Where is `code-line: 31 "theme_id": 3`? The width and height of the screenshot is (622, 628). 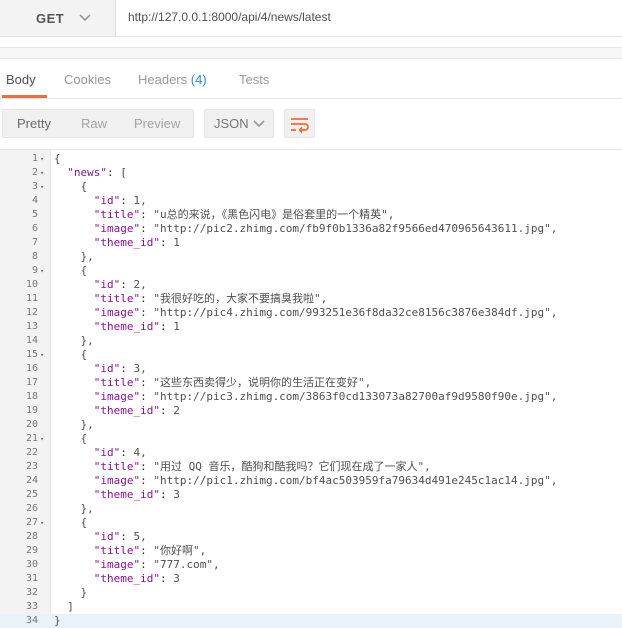 code-line: 31 "theme_id": 3 is located at coordinates (311, 579).